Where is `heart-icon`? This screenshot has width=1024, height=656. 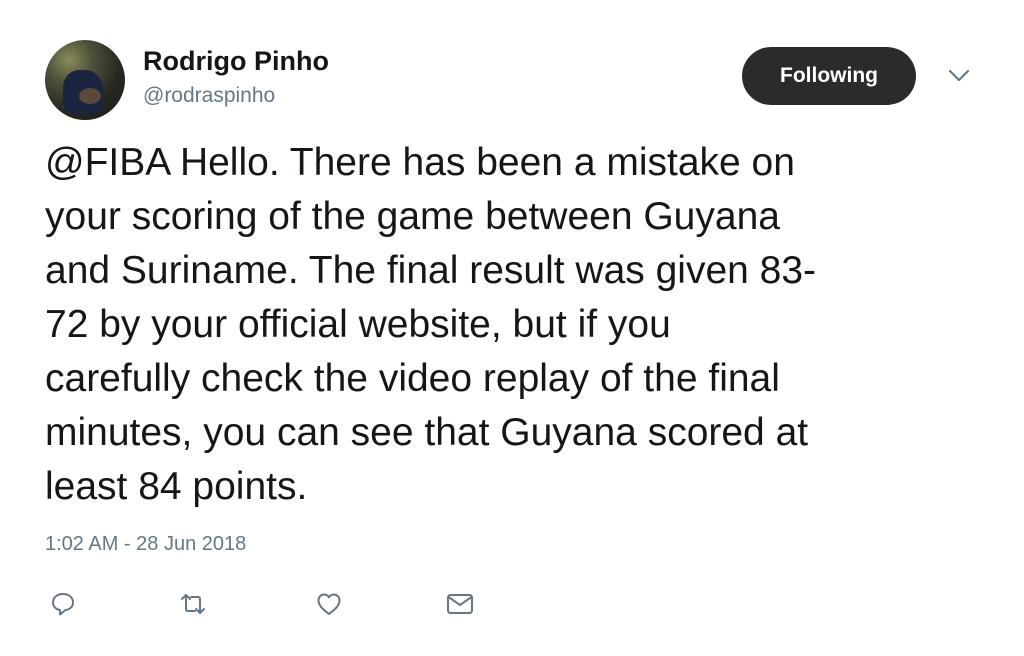
heart-icon is located at coordinates (329, 604).